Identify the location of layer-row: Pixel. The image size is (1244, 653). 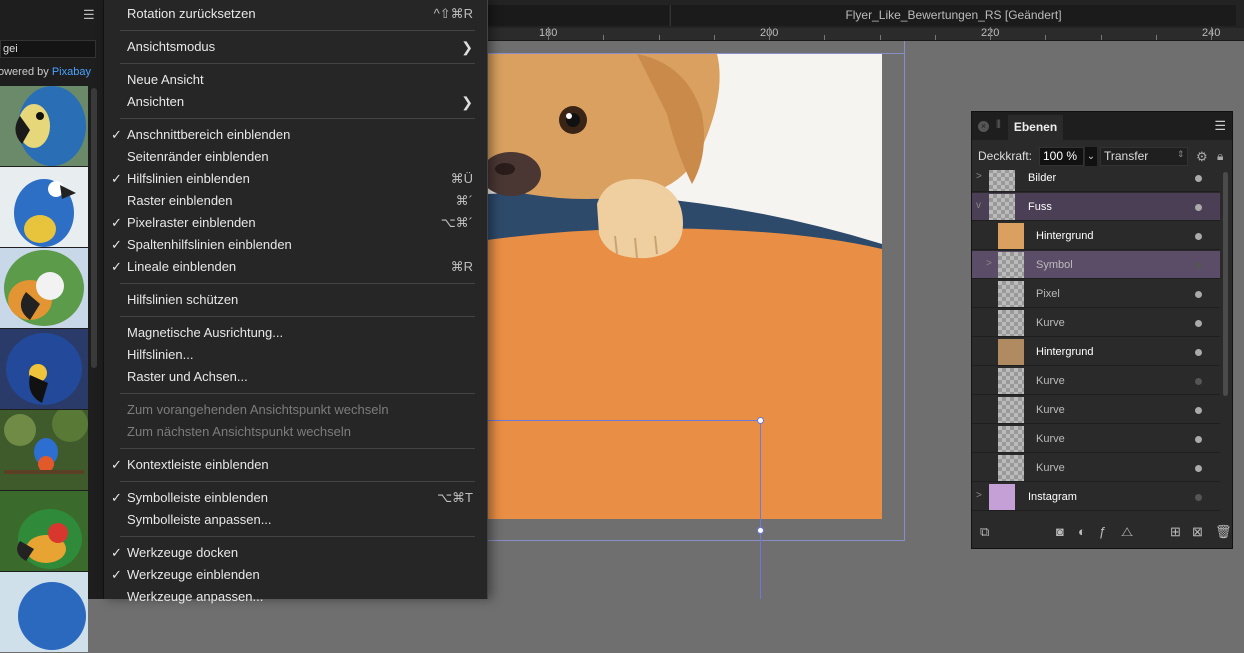
(1096, 294).